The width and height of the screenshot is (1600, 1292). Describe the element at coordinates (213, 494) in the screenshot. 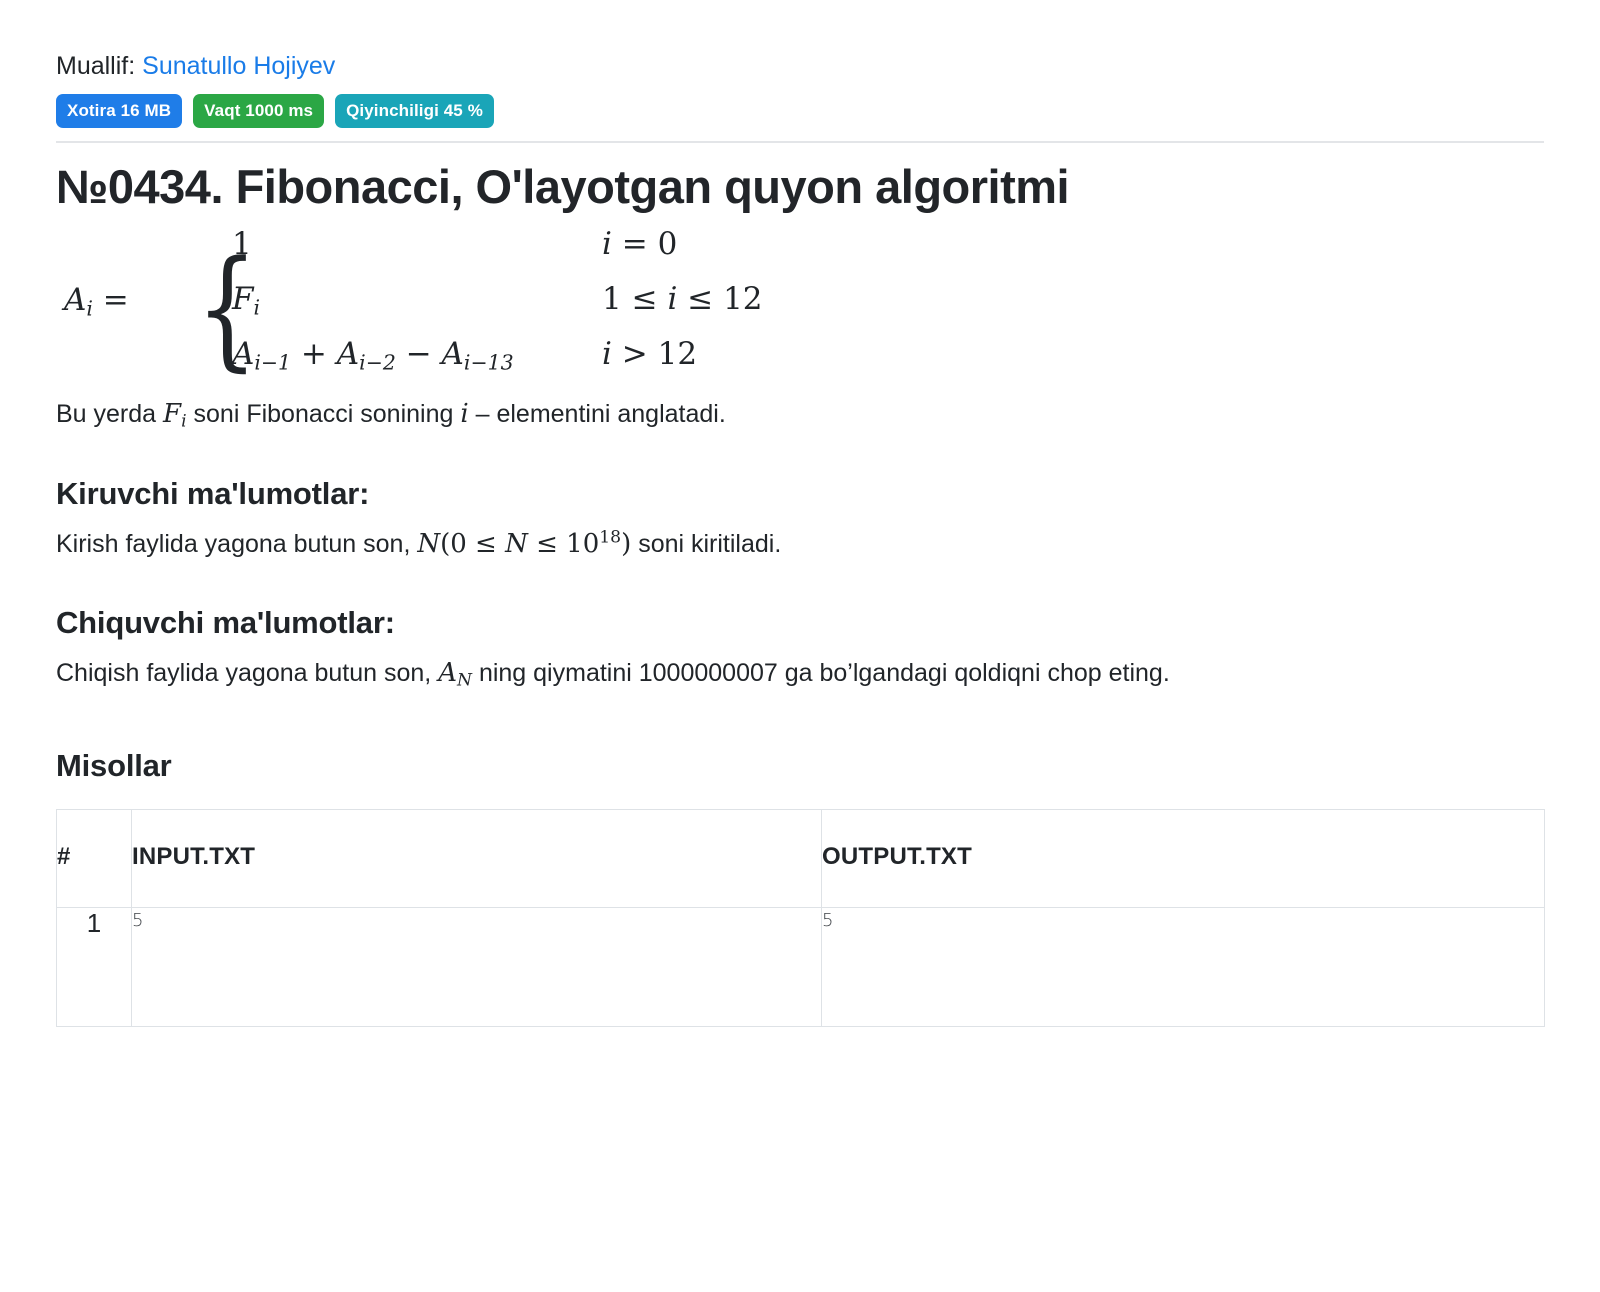

I see `input-section-heading: Kiruvchi ma'lumotlar:` at that location.